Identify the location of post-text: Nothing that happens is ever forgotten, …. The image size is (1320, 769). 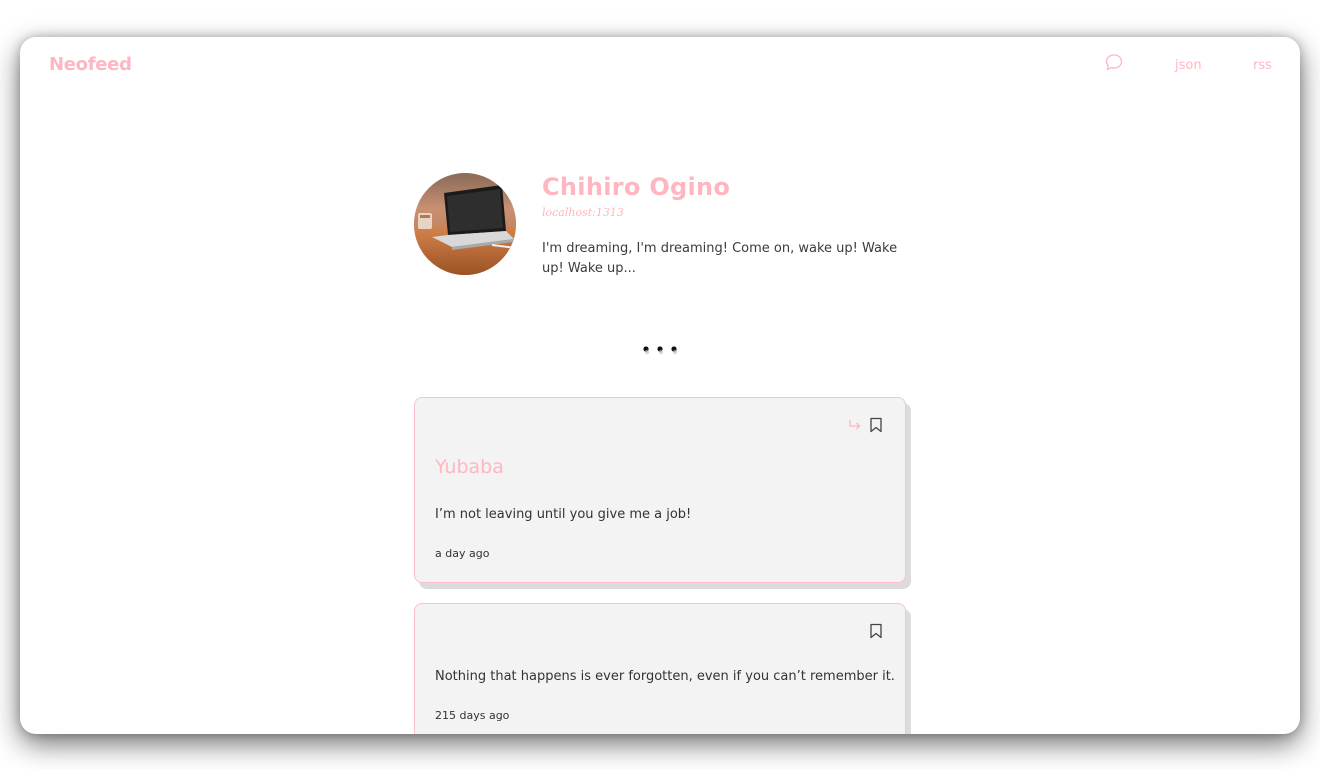
(665, 676).